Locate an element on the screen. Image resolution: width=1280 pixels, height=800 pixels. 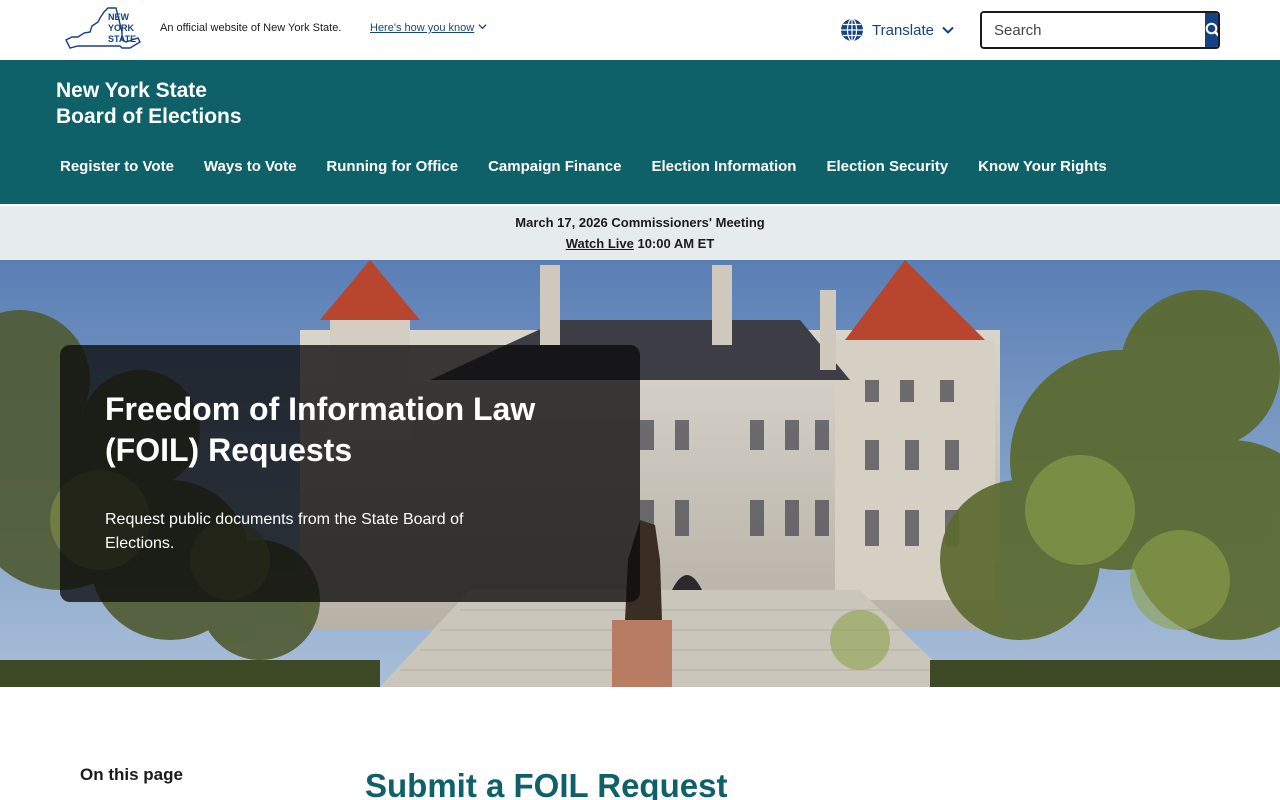
nav-item-election-security: Election Security is located at coordinates (887, 167).